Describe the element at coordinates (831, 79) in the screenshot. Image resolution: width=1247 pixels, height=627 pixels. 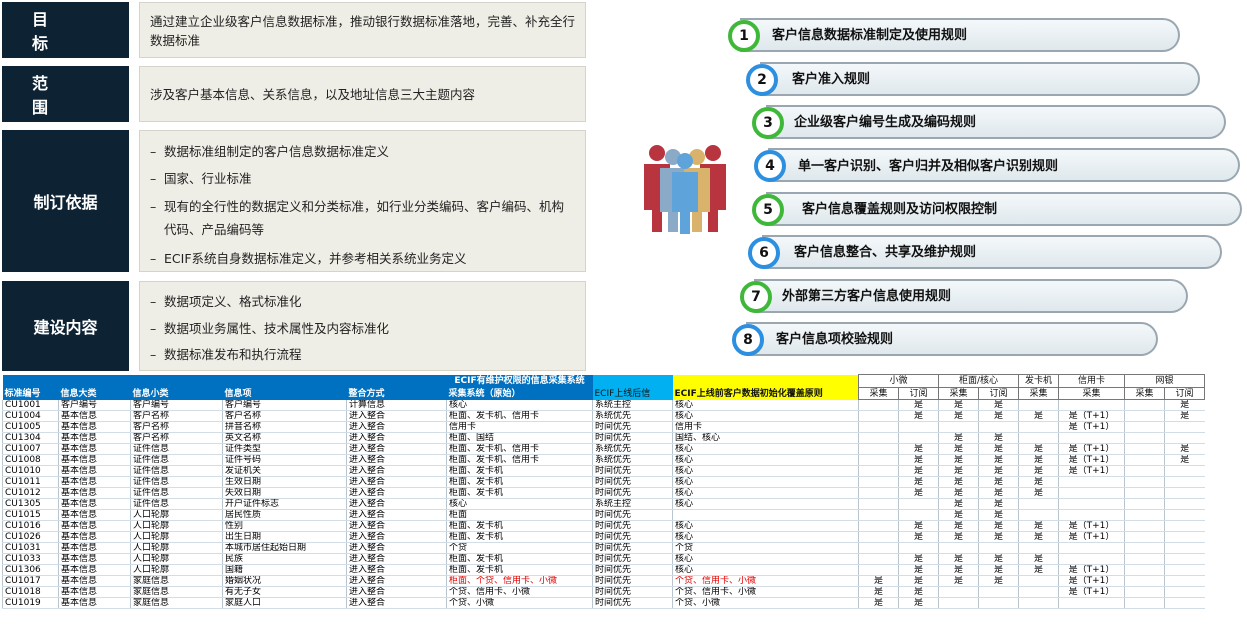
I see `rule-text-2: 客户准入规则` at that location.